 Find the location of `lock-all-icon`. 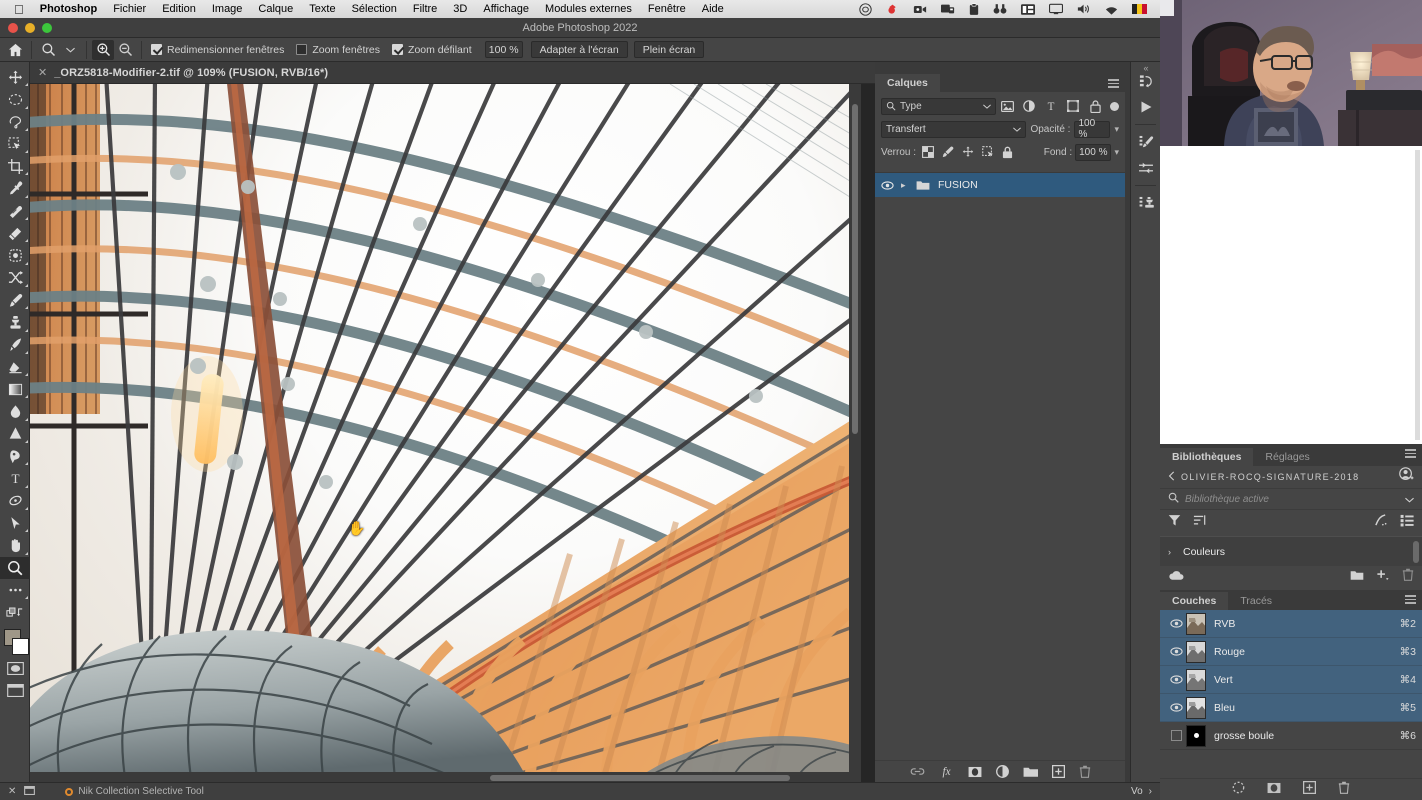

lock-all-icon is located at coordinates (1007, 152).